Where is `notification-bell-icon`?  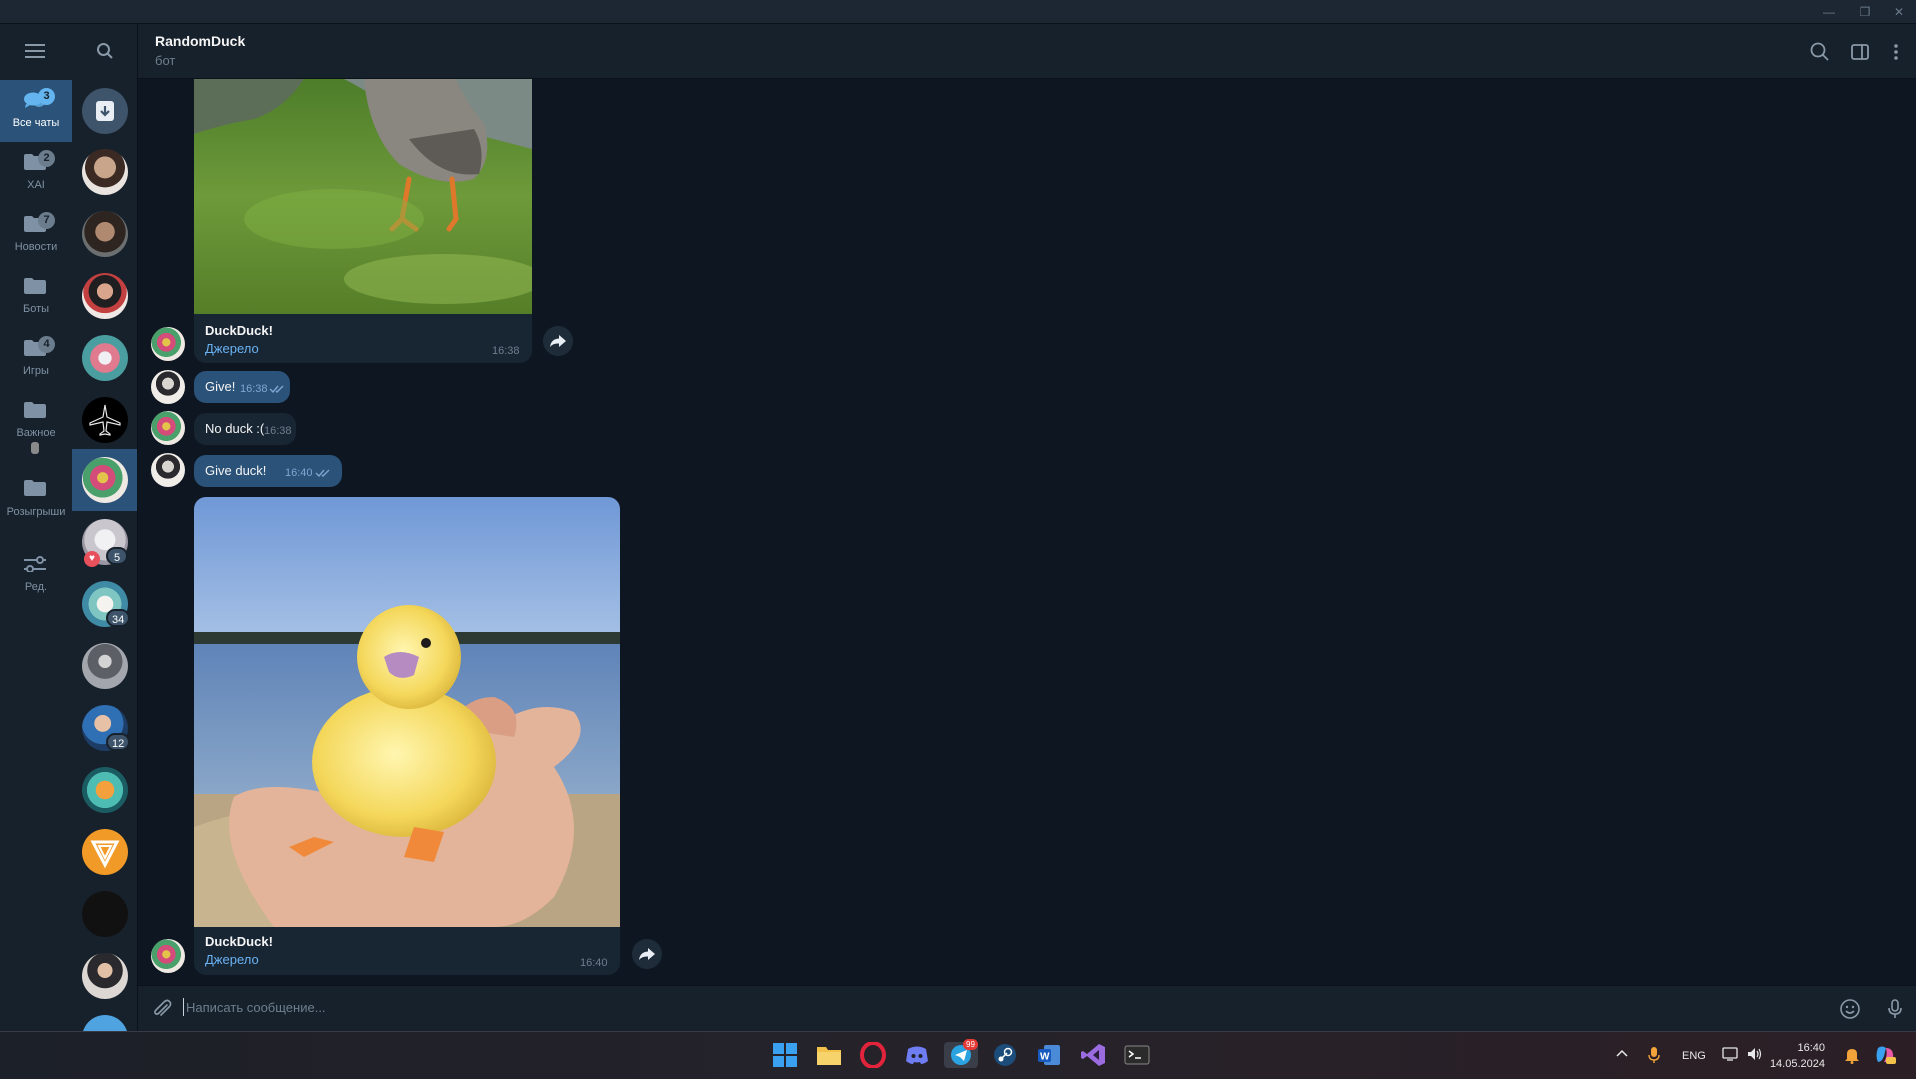
notification-bell-icon is located at coordinates (1852, 1056).